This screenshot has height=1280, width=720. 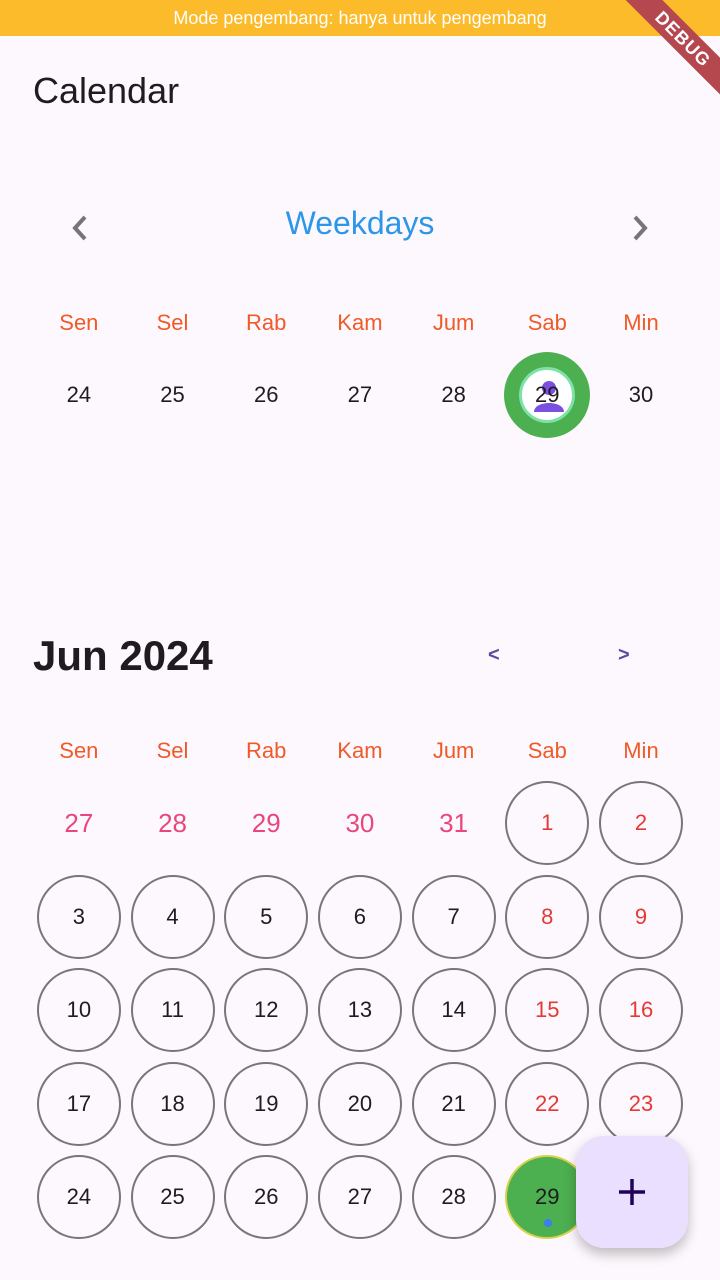 I want to click on today-marker: 29, so click(x=547, y=395).